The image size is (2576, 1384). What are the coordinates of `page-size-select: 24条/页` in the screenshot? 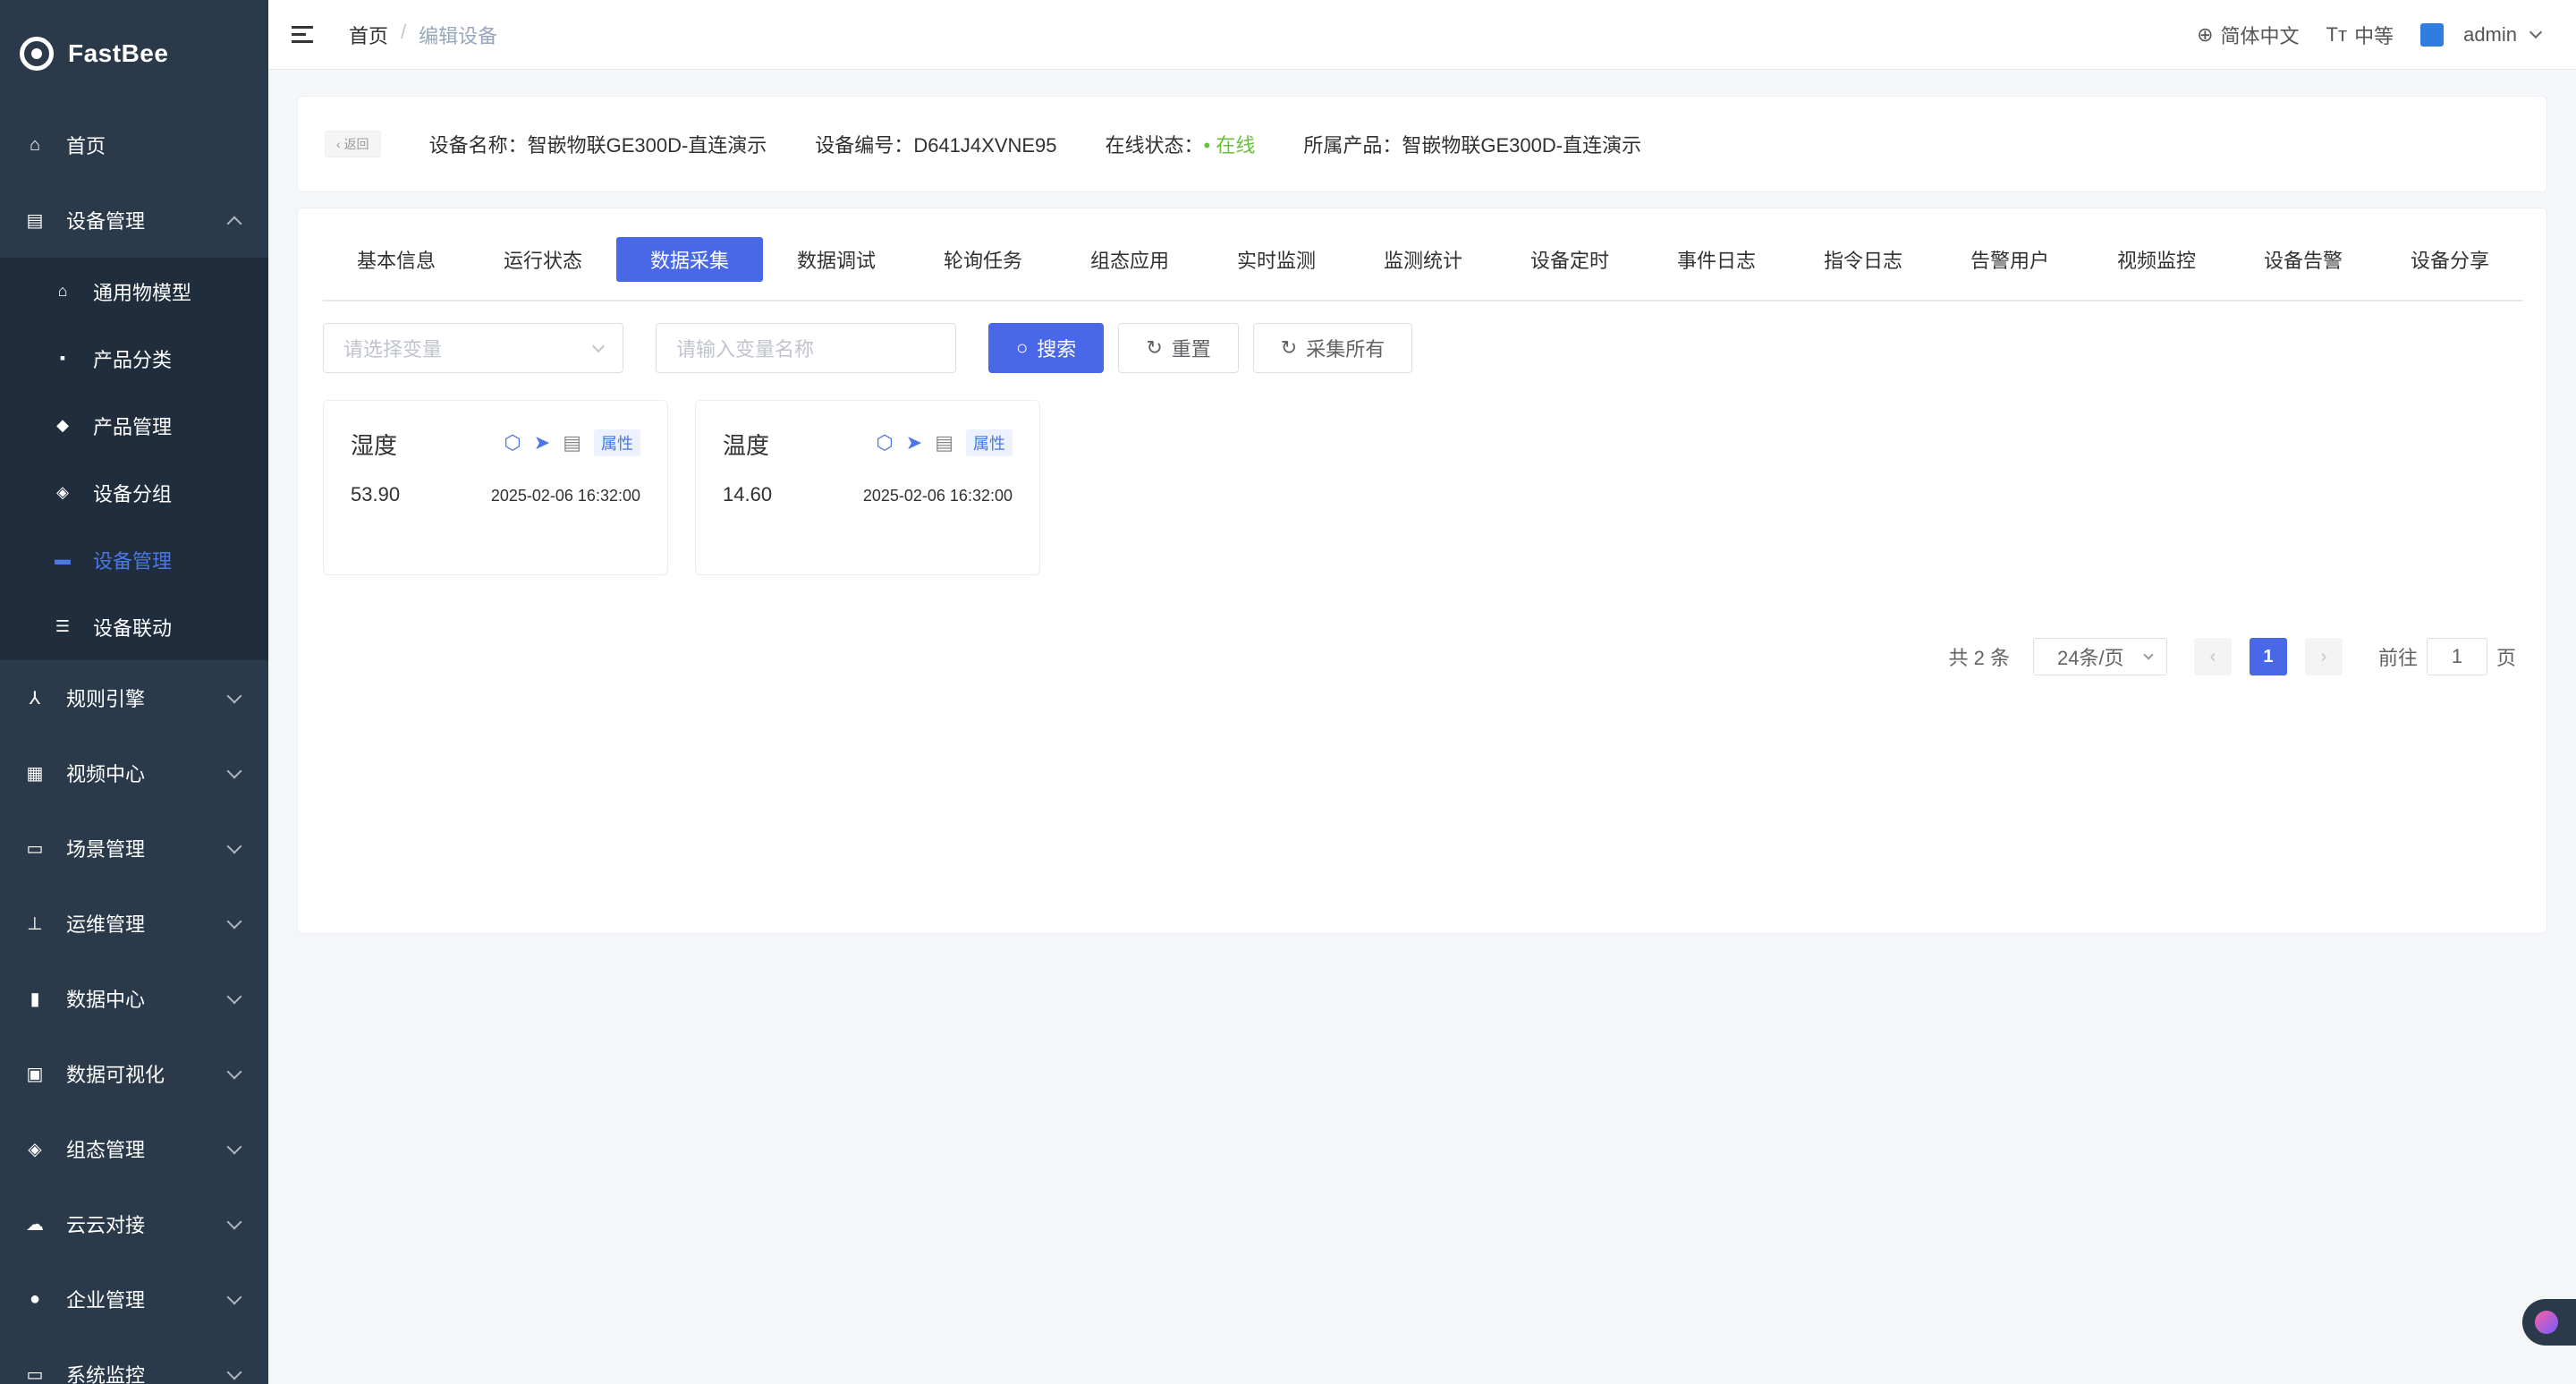 It's located at (2099, 656).